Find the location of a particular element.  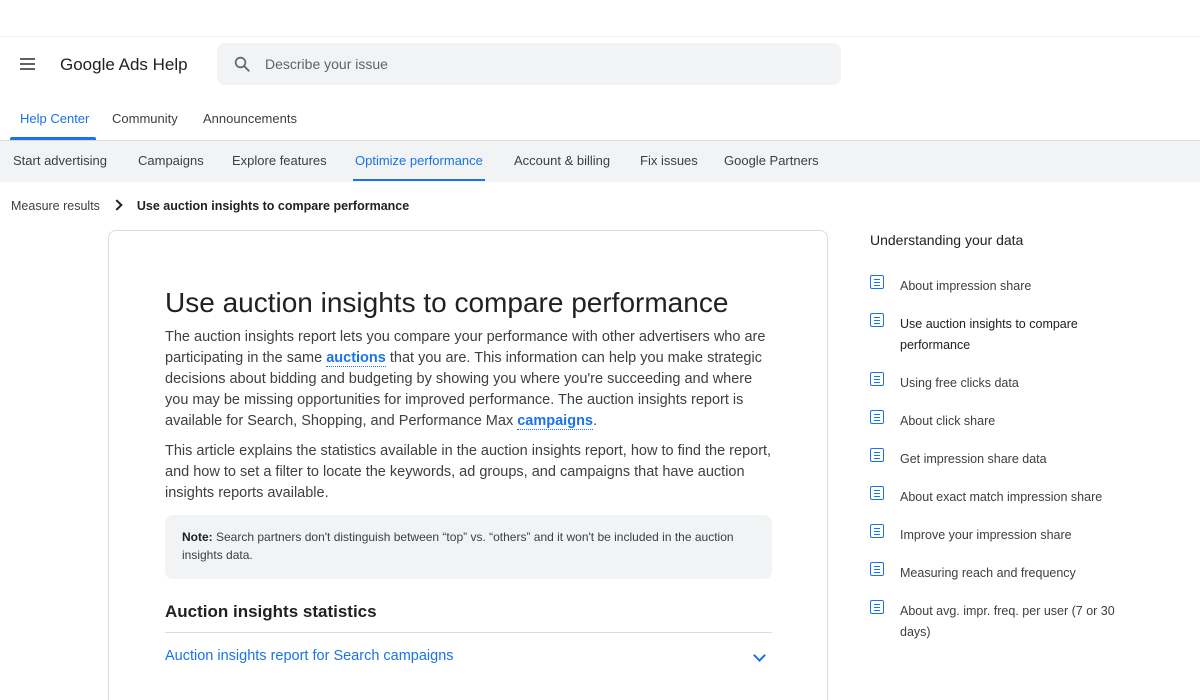

active-tab-indicator is located at coordinates (53, 138).